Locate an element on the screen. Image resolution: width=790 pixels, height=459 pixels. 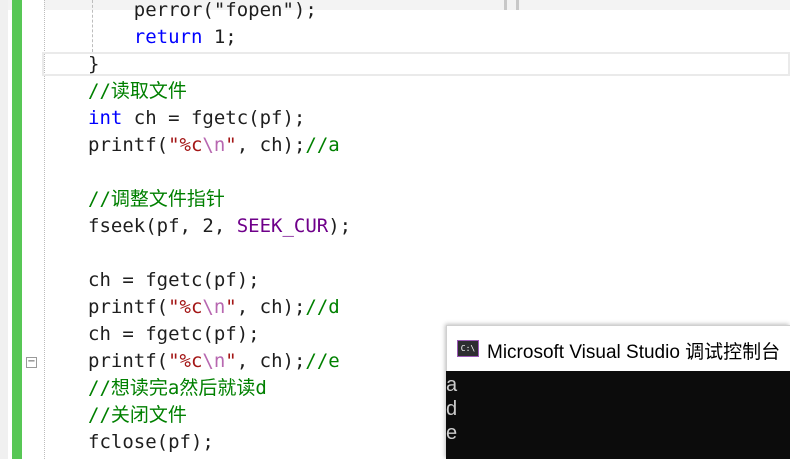
code-line: printf("%c\n", ch);//d is located at coordinates (214, 307).